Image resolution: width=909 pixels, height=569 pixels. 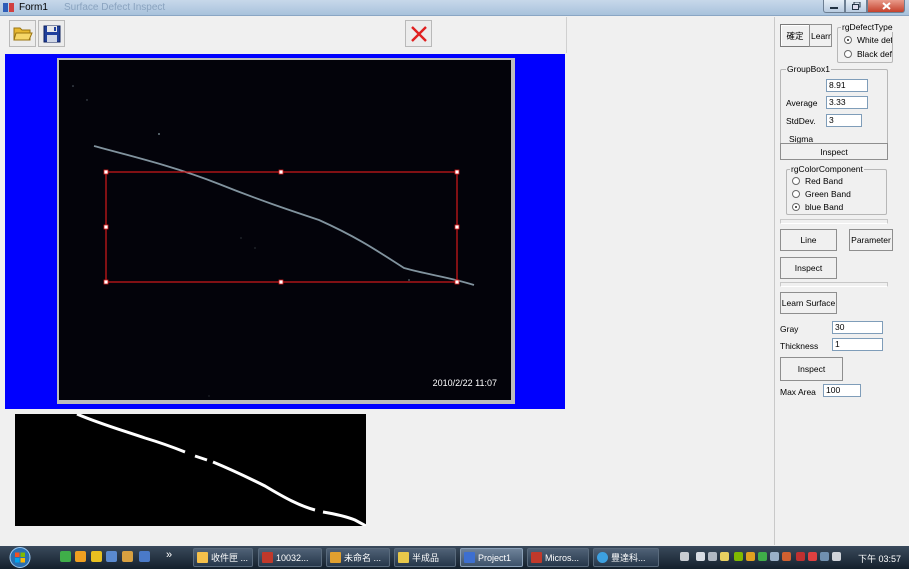 I want to click on average-field: 8.91, so click(x=847, y=85).